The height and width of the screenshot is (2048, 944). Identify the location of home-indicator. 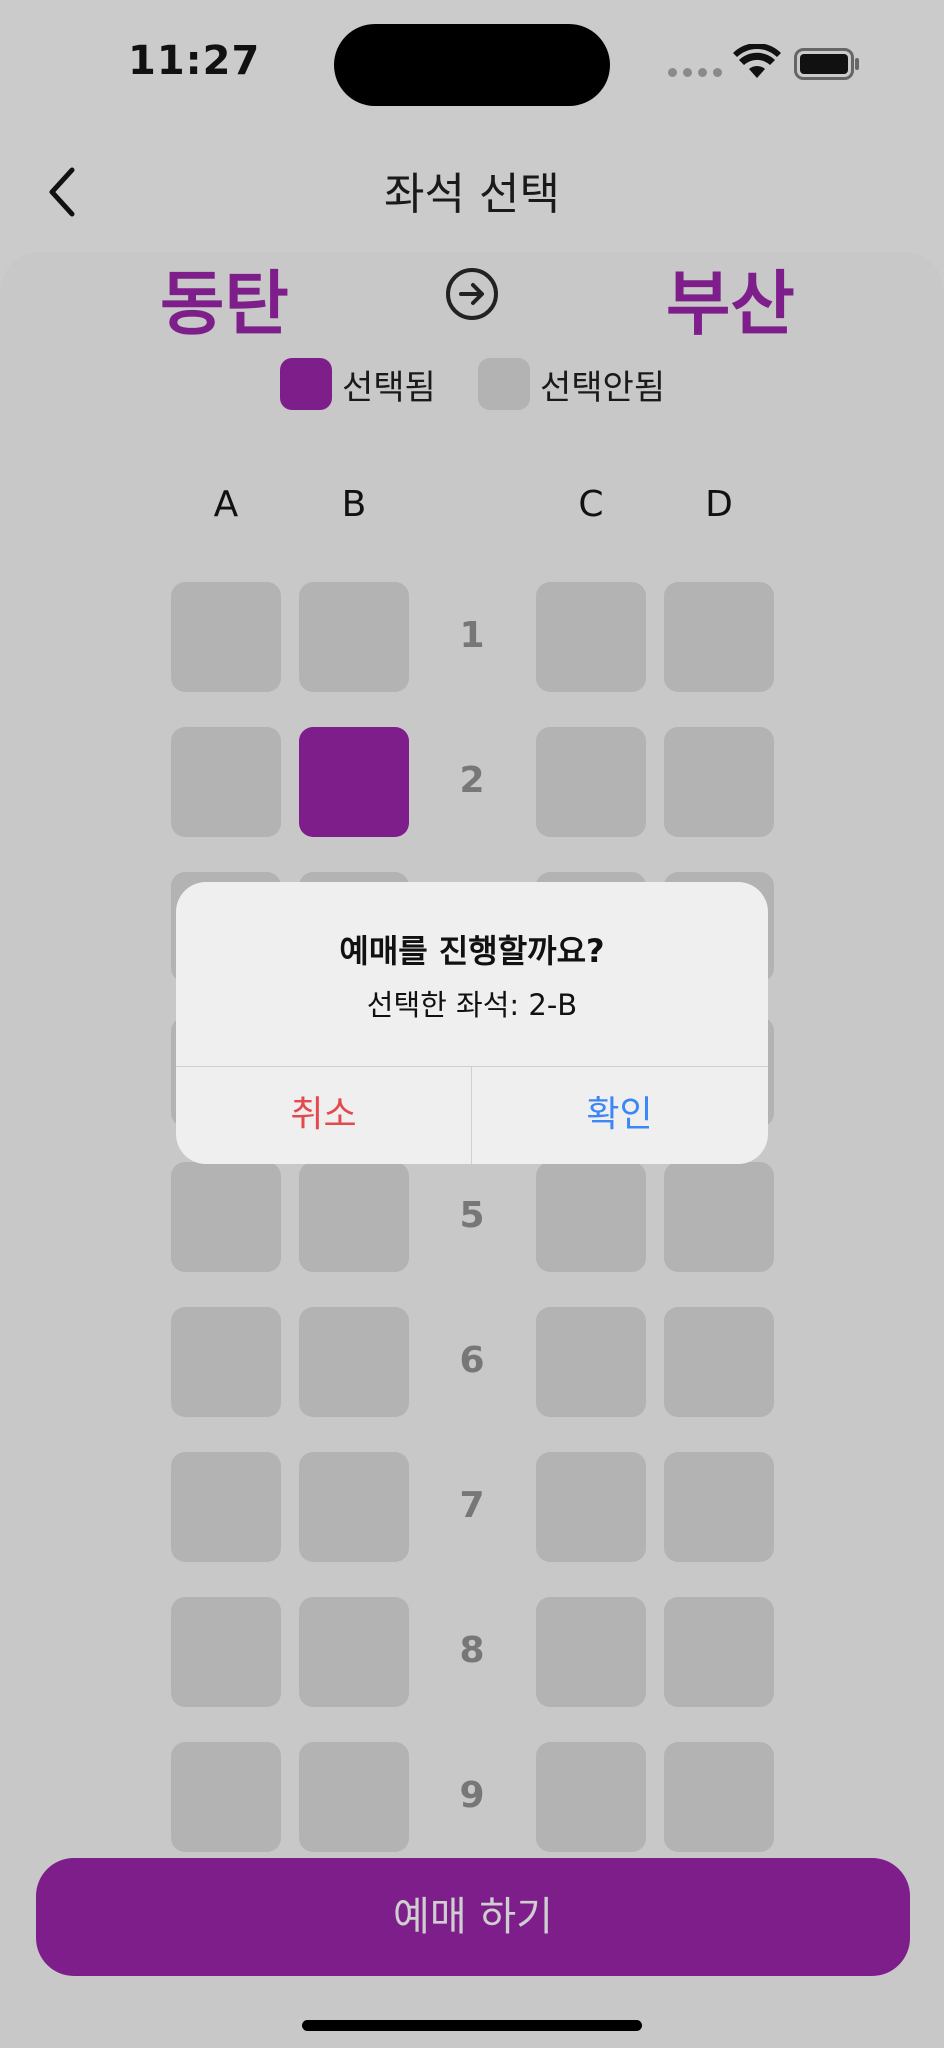
(472, 2025).